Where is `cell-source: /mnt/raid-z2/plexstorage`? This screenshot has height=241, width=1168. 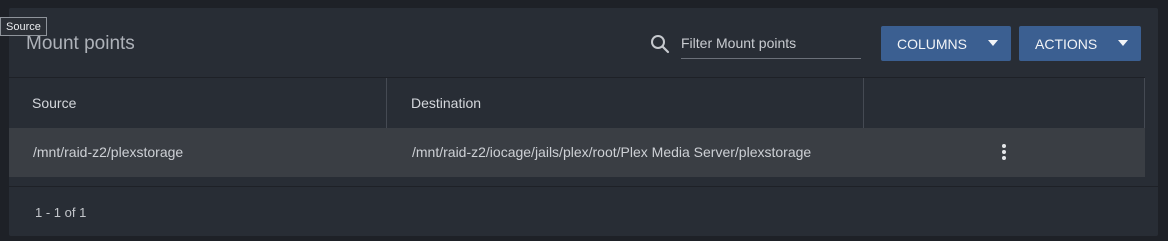
cell-source: /mnt/raid-z2/plexstorage is located at coordinates (108, 152).